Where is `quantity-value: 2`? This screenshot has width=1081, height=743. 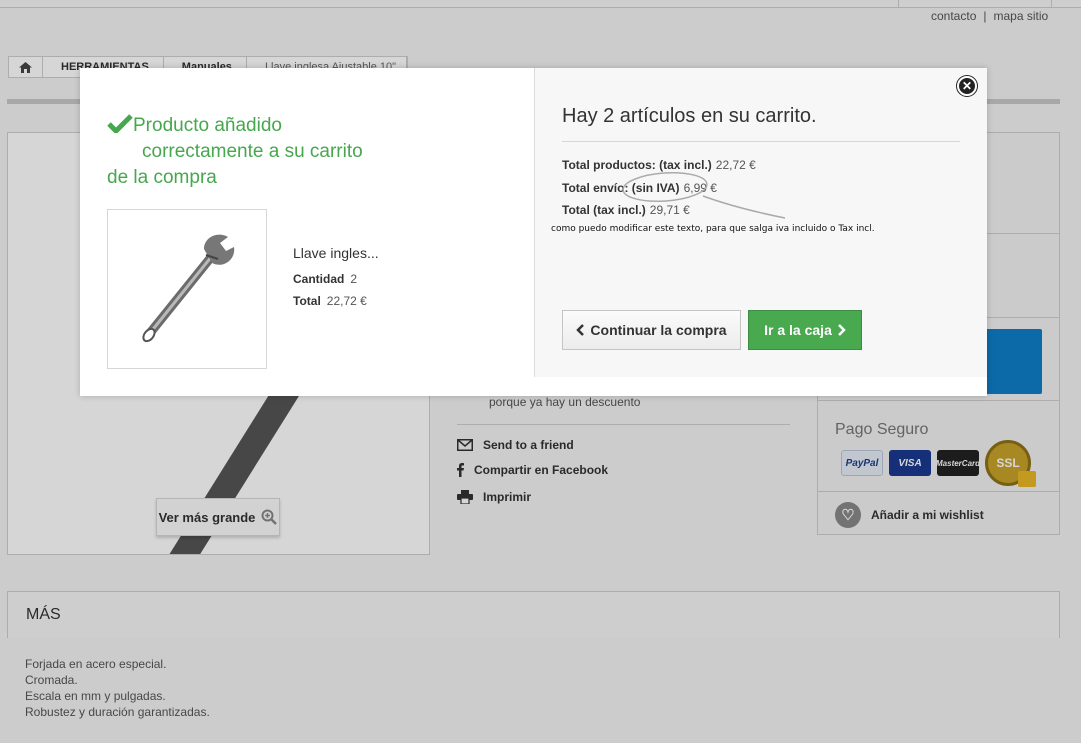 quantity-value: 2 is located at coordinates (354, 279).